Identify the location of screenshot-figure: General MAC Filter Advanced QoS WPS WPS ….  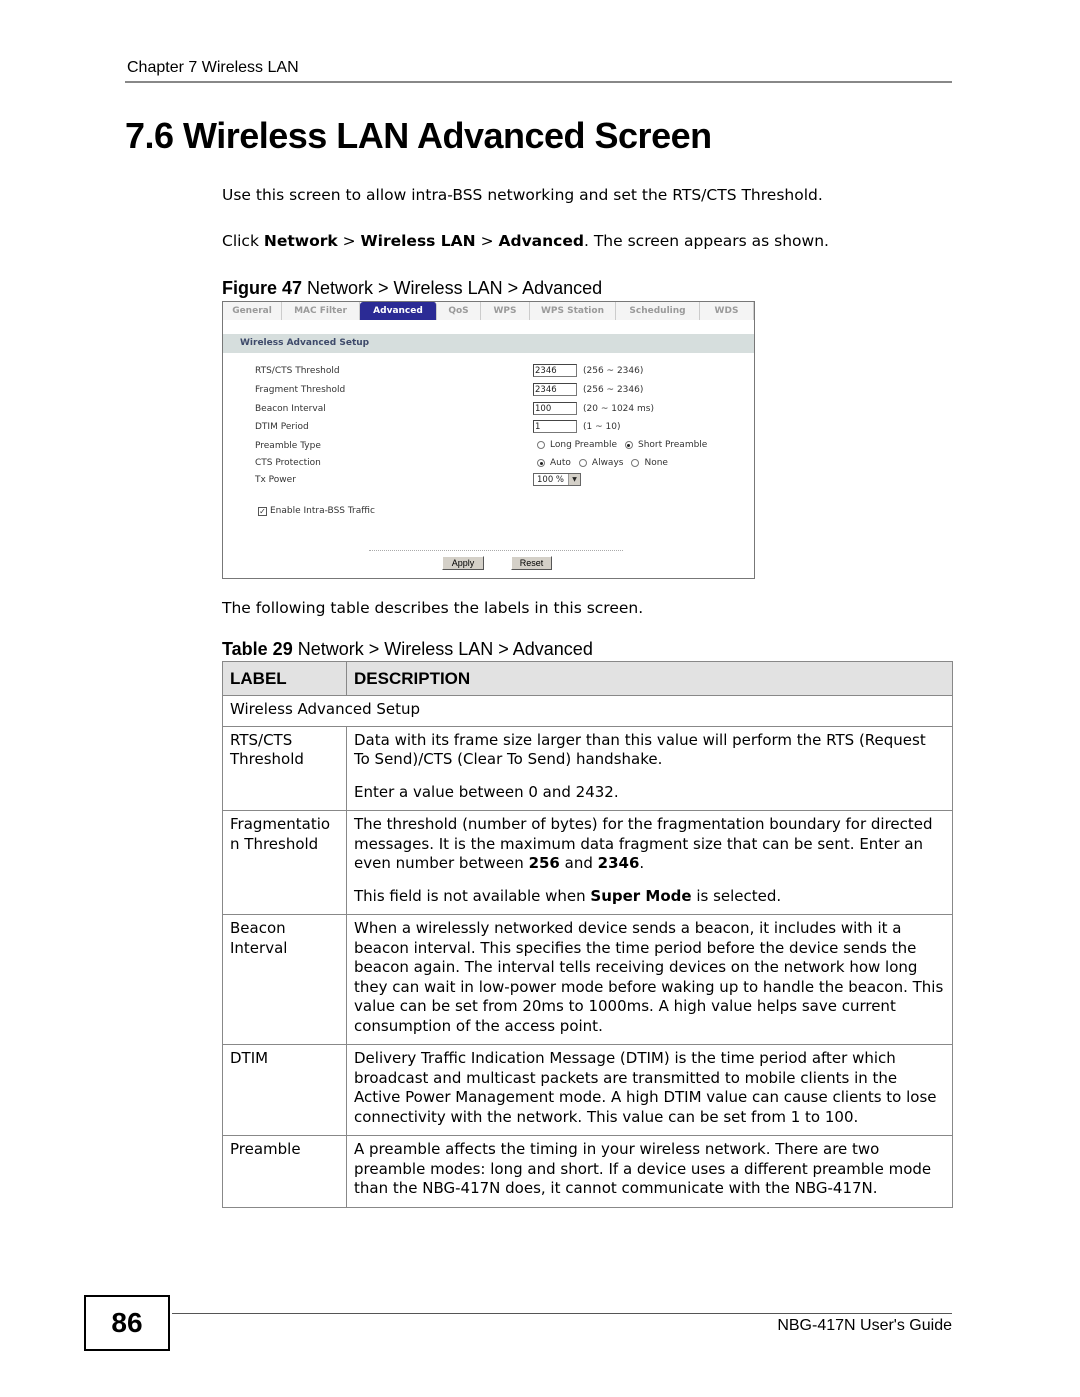
(488, 440).